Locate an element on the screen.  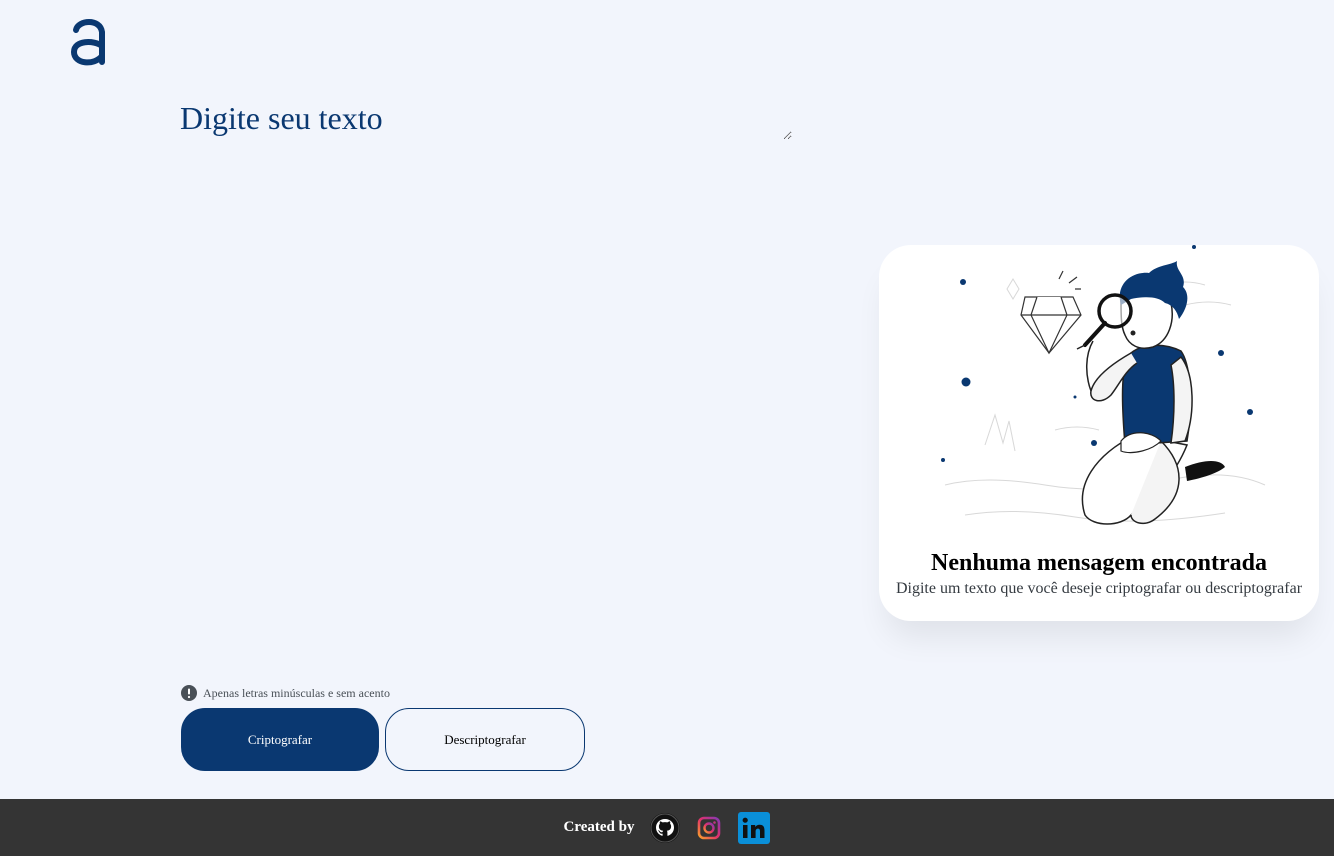
github-icon is located at coordinates (665, 827).